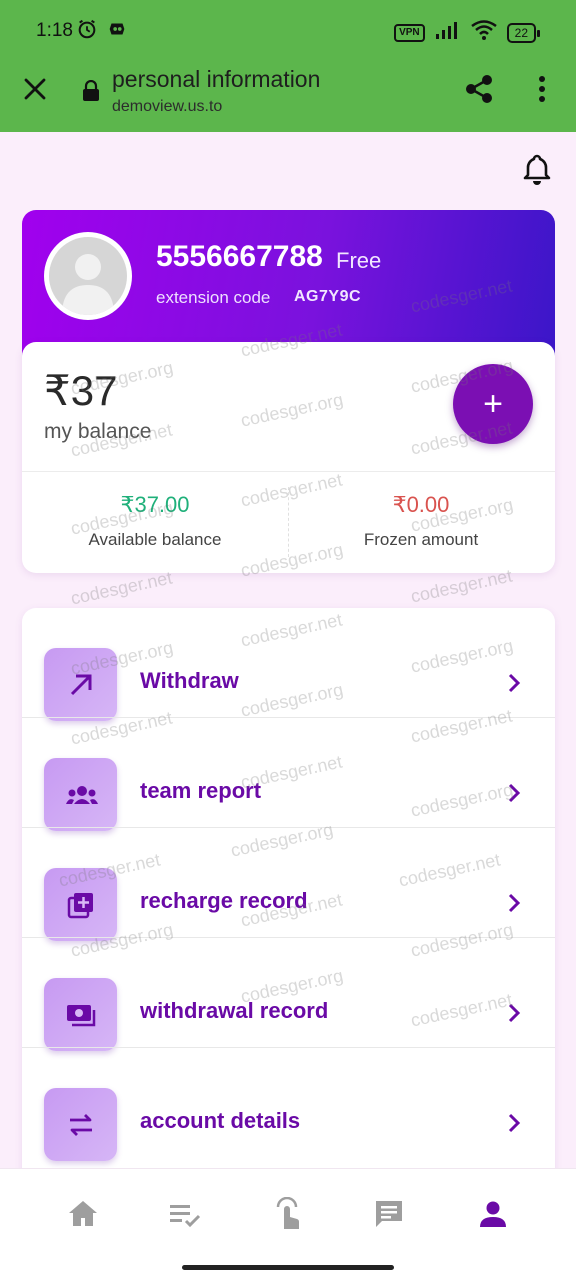 The height and width of the screenshot is (1280, 576). Describe the element at coordinates (98, 431) in the screenshot. I see `balance-label: my balance` at that location.